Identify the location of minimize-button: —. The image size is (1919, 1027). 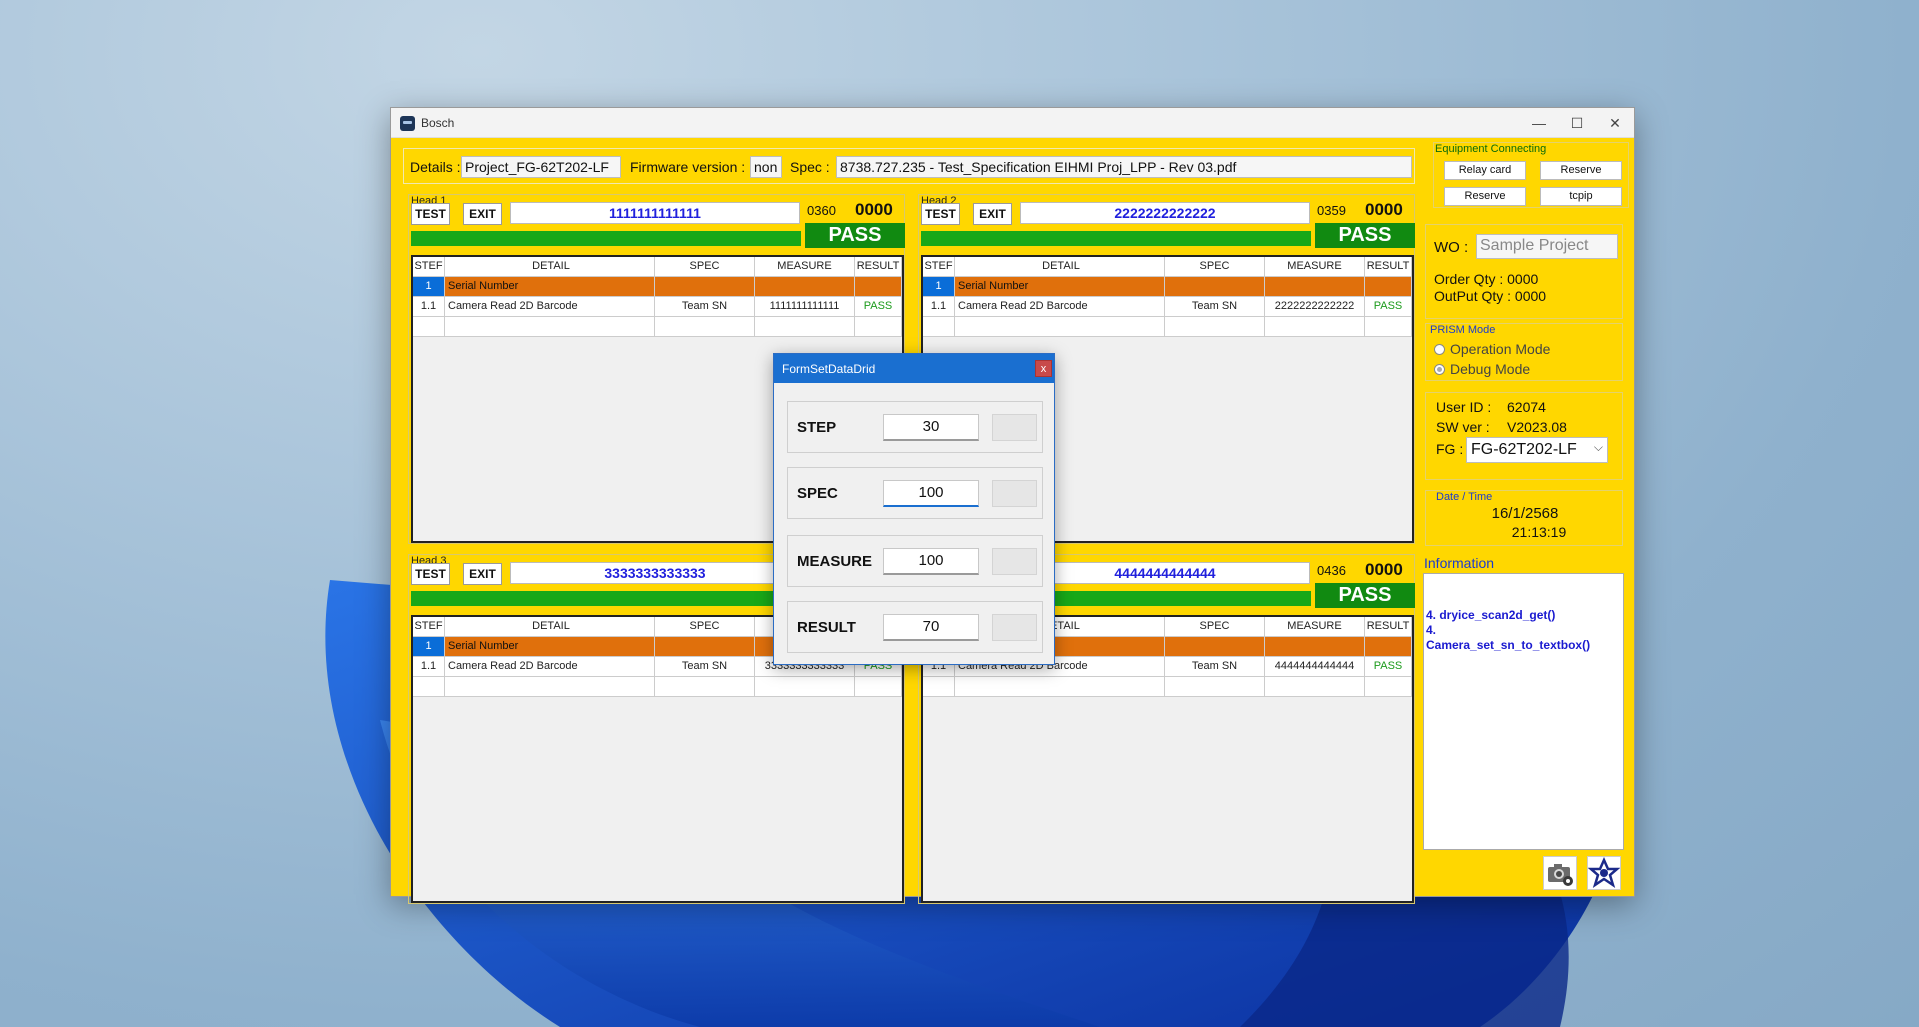
(1539, 123).